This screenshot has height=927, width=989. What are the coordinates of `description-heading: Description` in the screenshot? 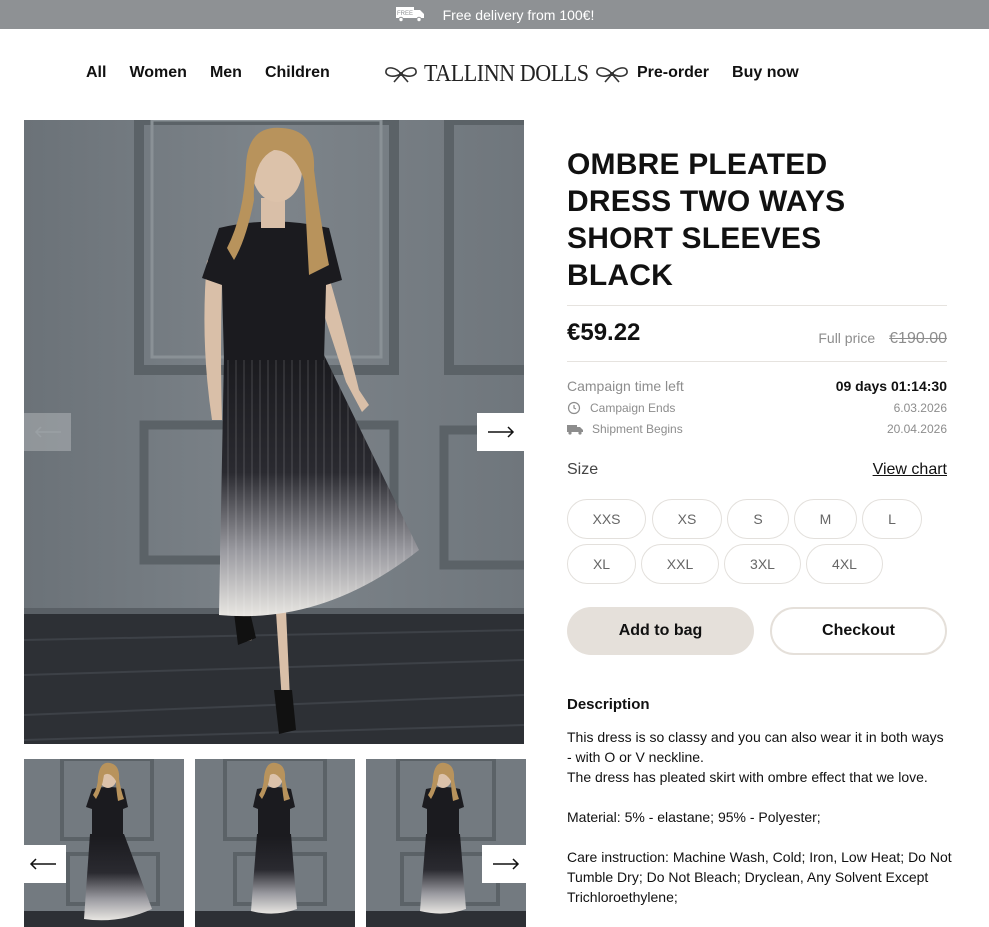 It's located at (608, 704).